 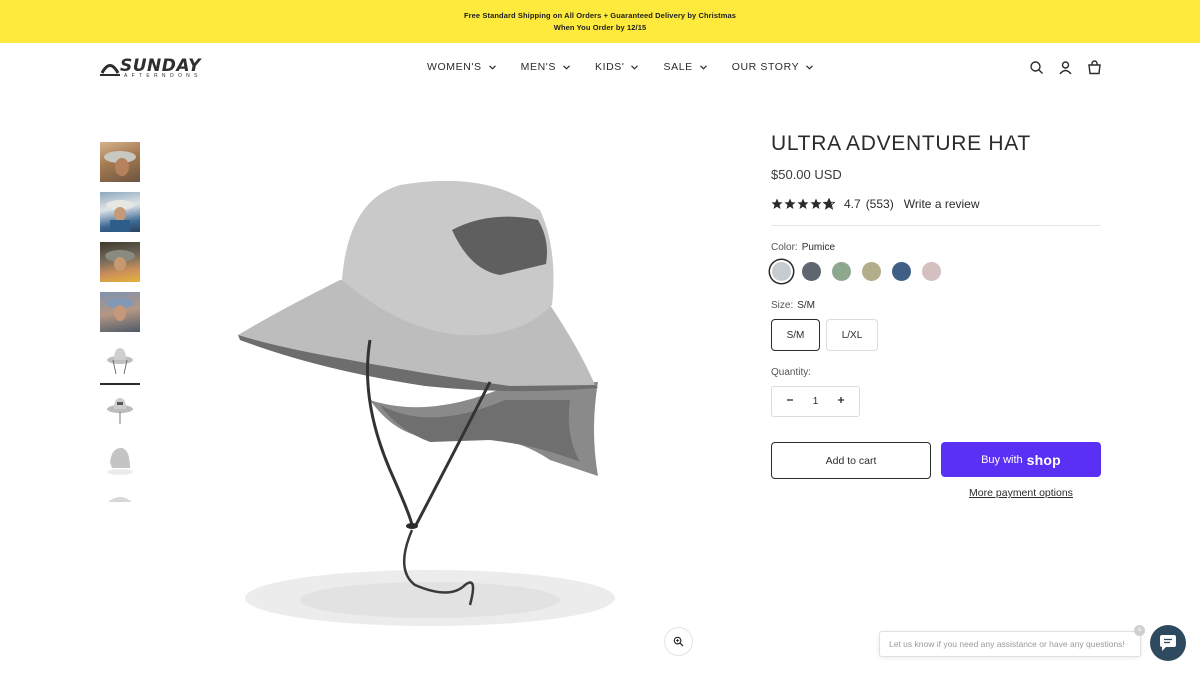 I want to click on main-nav: WOMEN'S MEN'S KIDS' SALE OUR STORY, so click(x=632, y=67).